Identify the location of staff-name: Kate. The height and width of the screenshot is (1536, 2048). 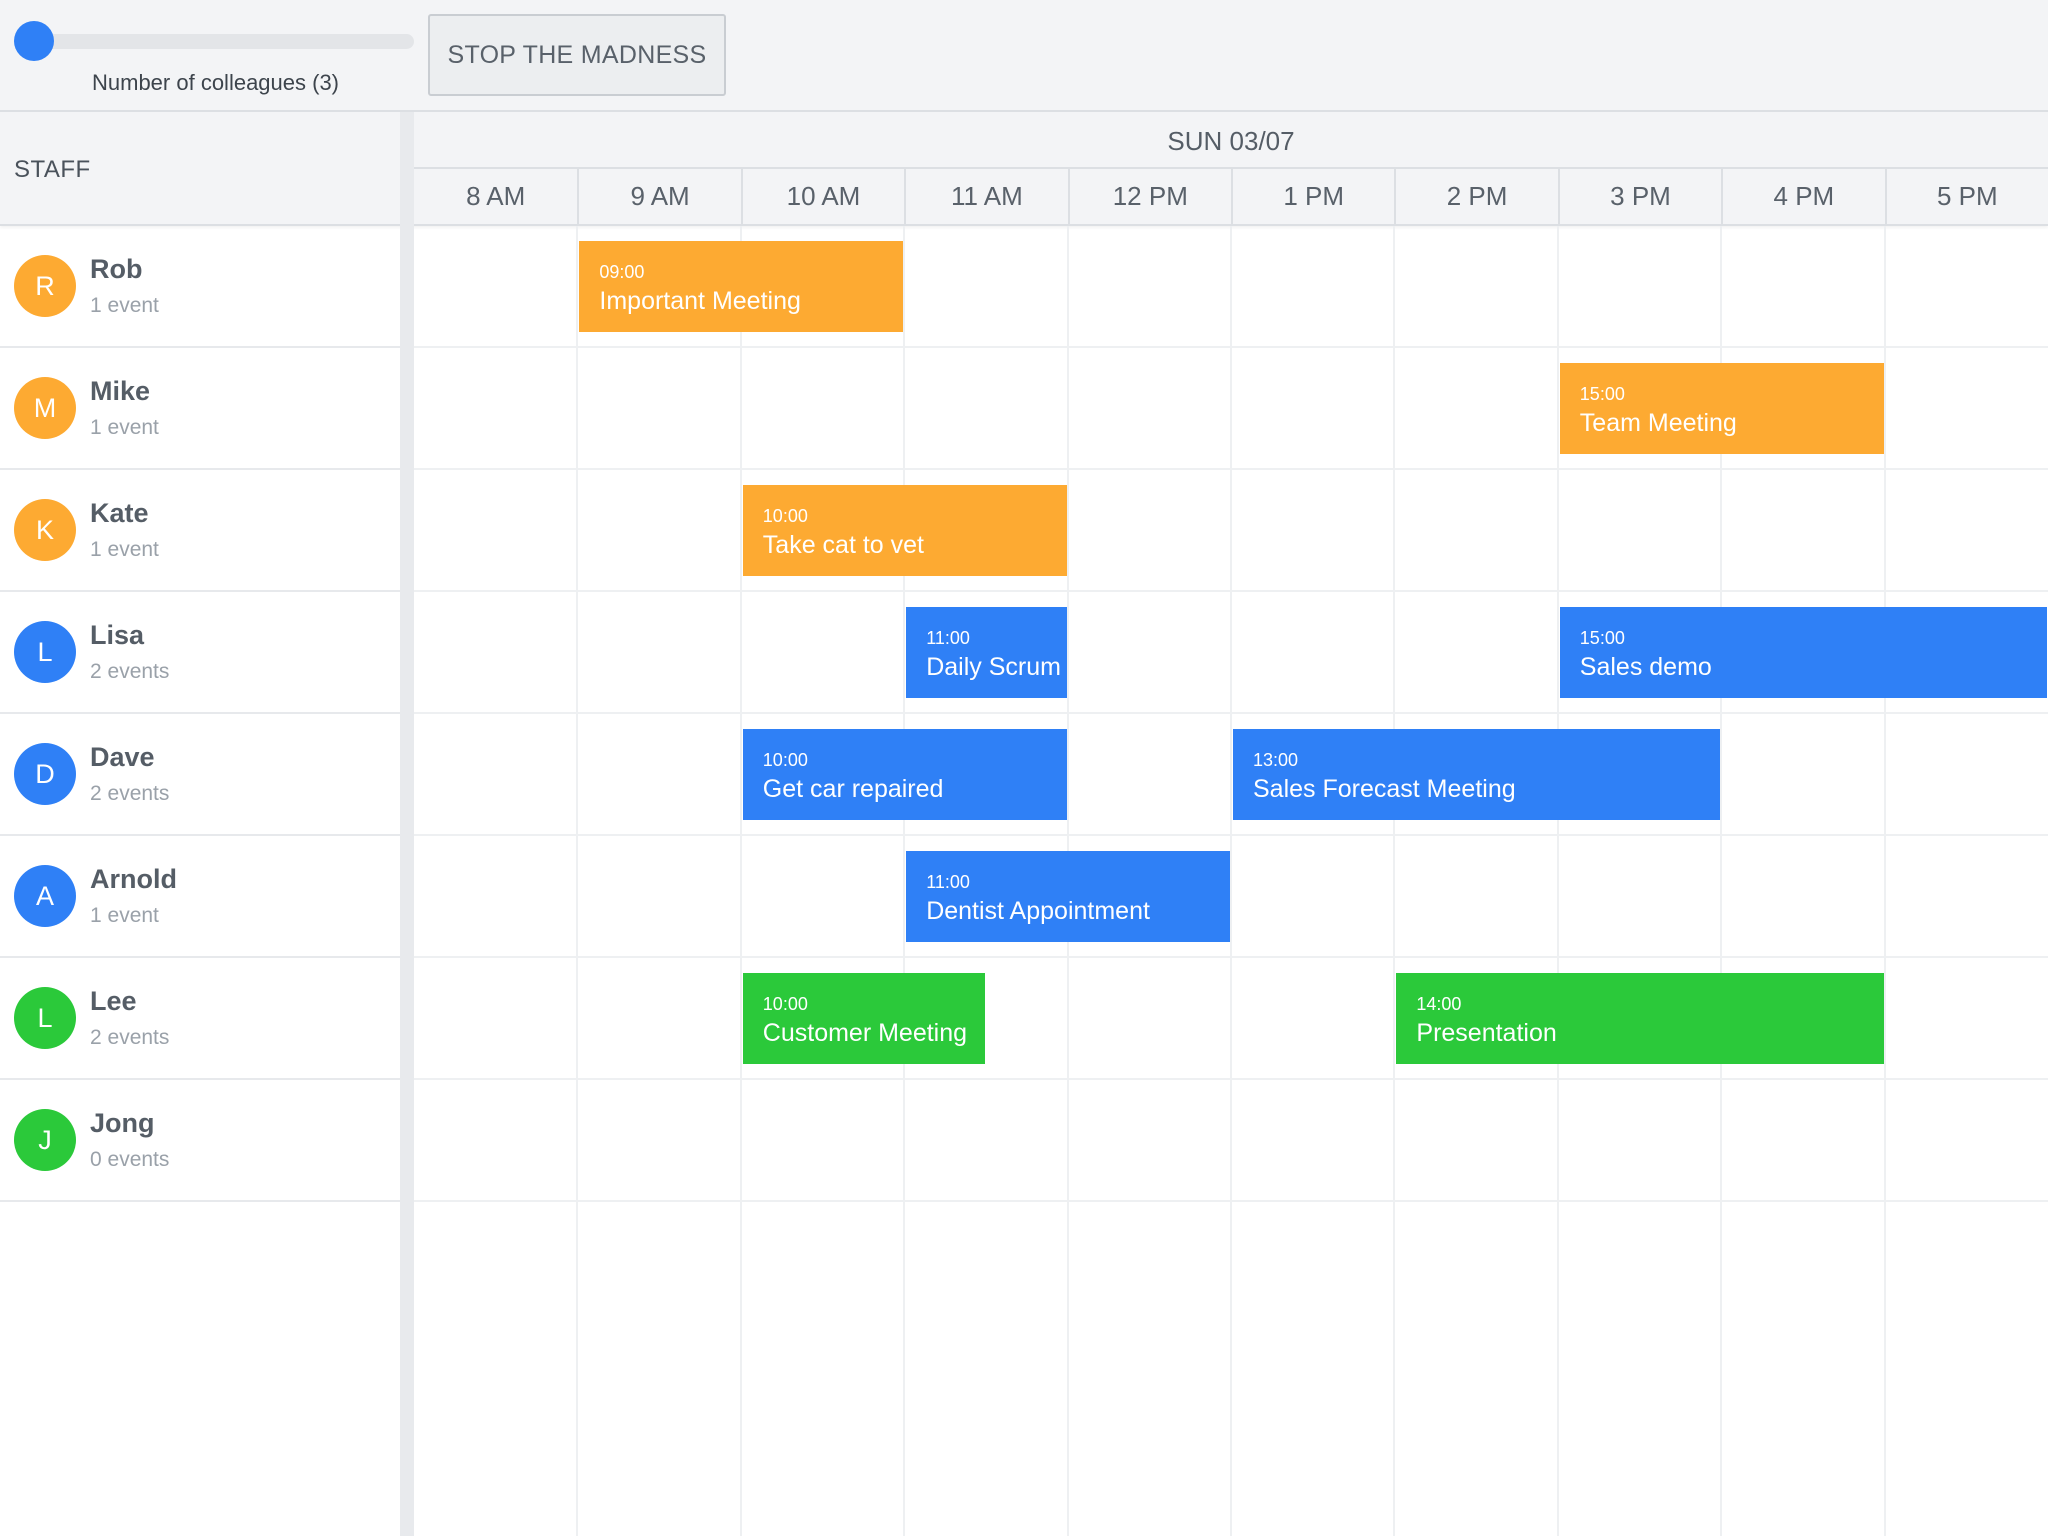
(119, 513).